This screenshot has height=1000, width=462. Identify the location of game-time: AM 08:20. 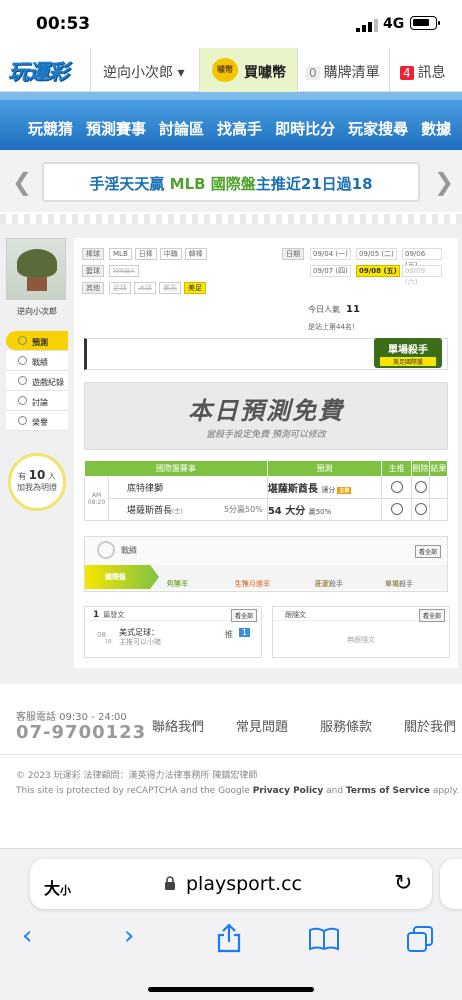
(96, 498).